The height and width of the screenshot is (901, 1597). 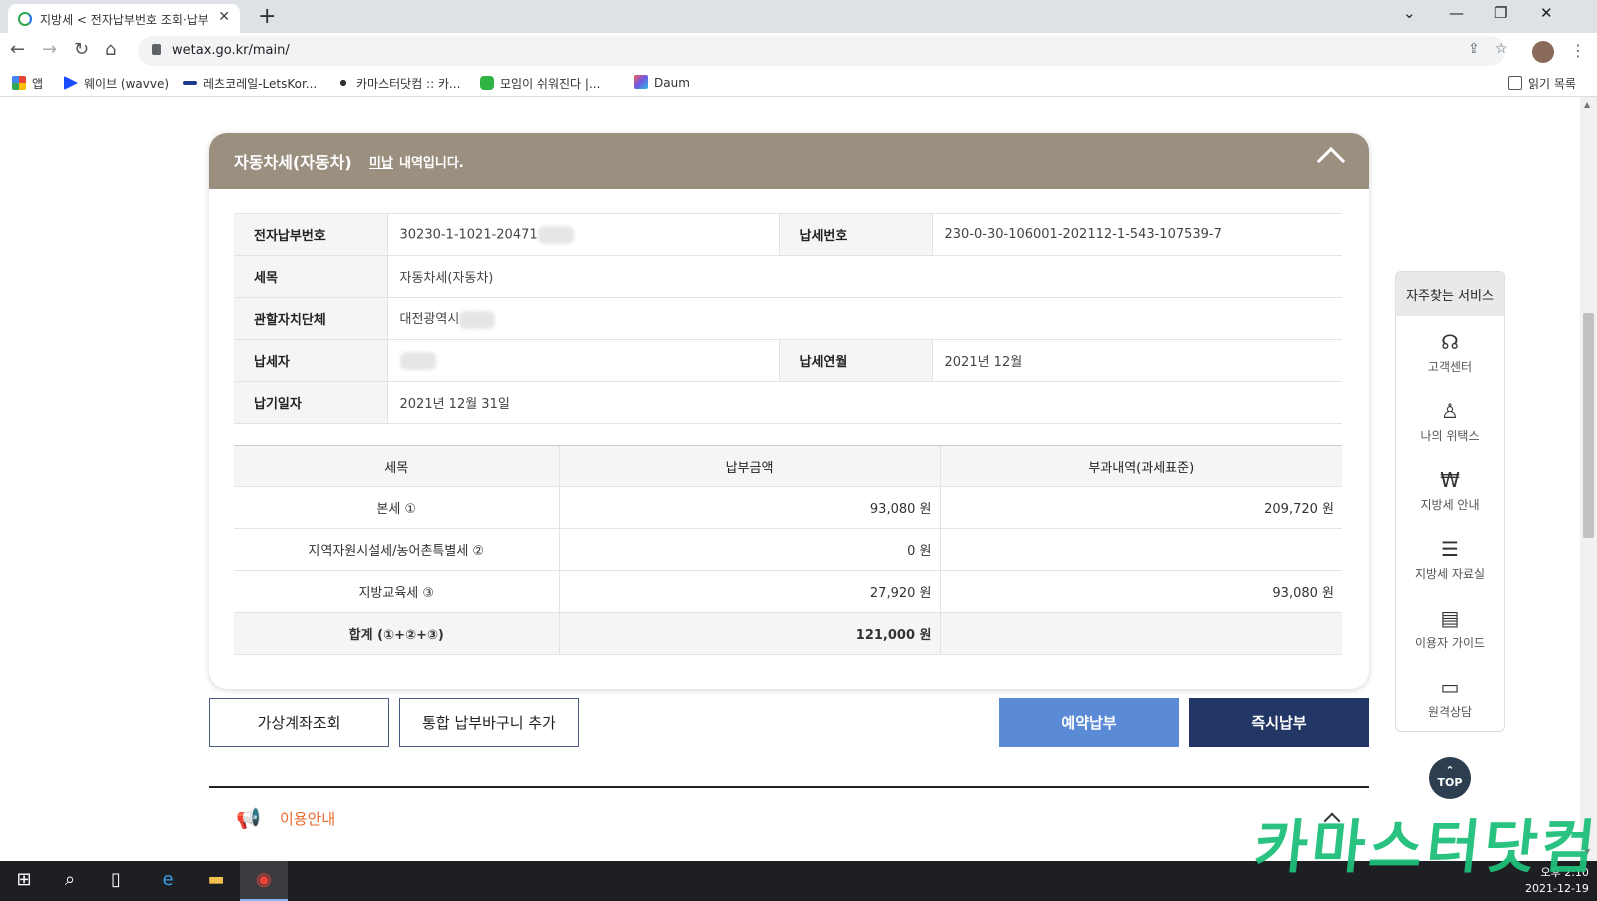 What do you see at coordinates (248, 818) in the screenshot?
I see `megaphone-icon: 📢` at bounding box center [248, 818].